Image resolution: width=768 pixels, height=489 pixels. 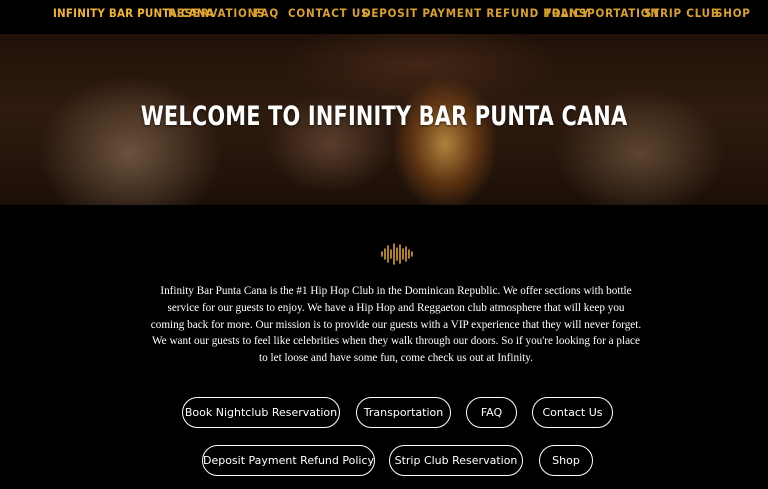 What do you see at coordinates (566, 460) in the screenshot?
I see `shop-button: Shop` at bounding box center [566, 460].